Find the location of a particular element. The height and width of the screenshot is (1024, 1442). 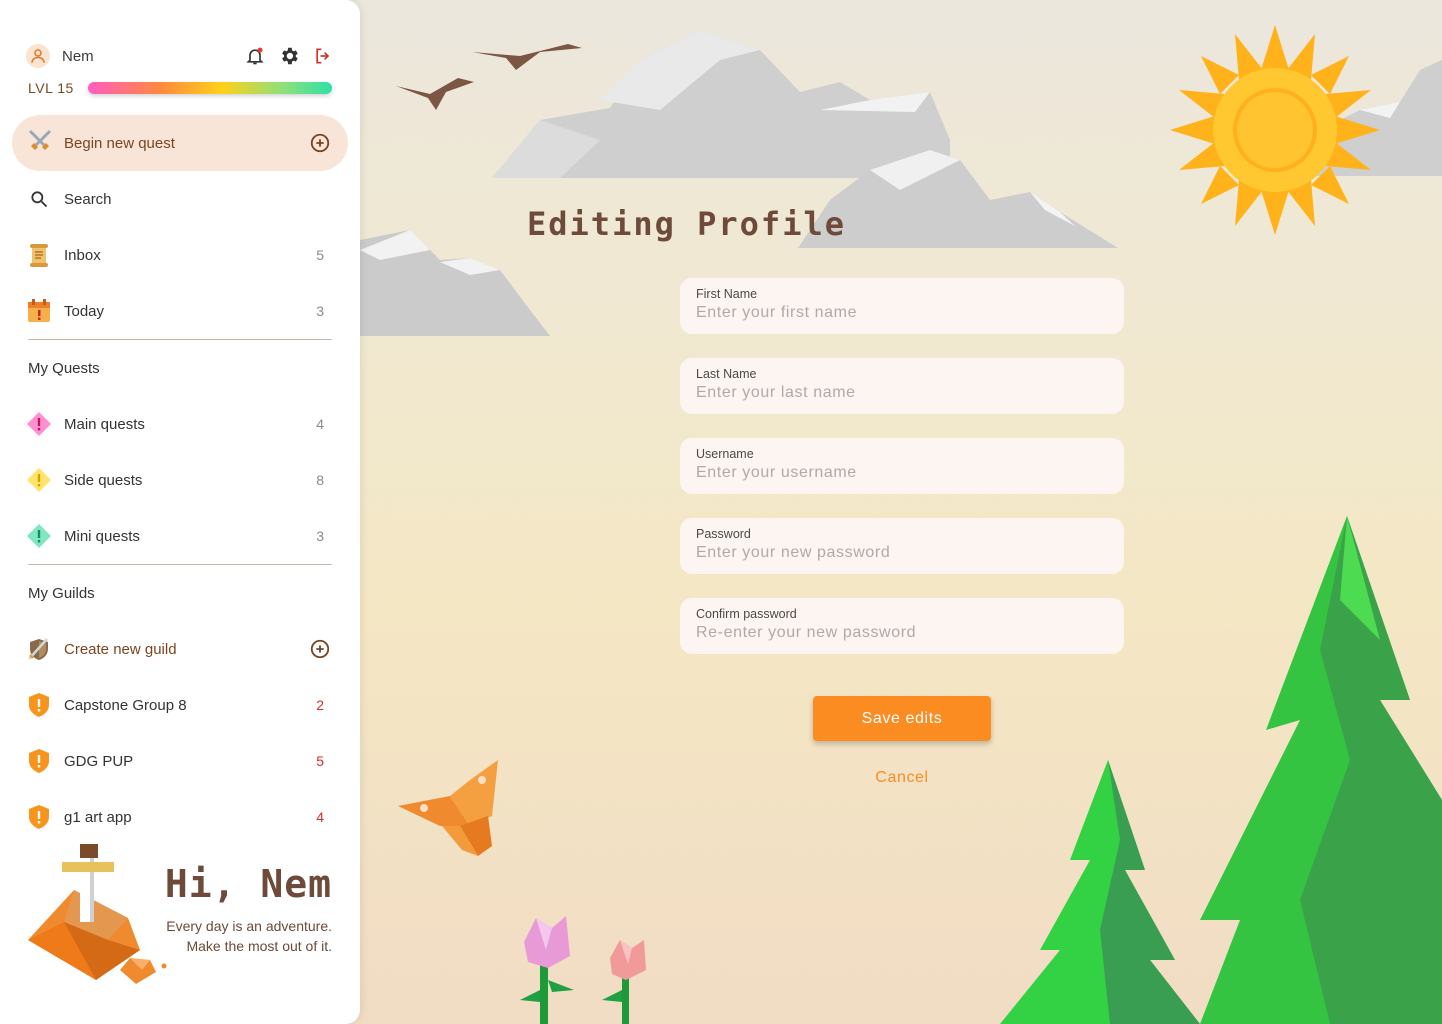

flower-illustration is located at coordinates (583, 970).